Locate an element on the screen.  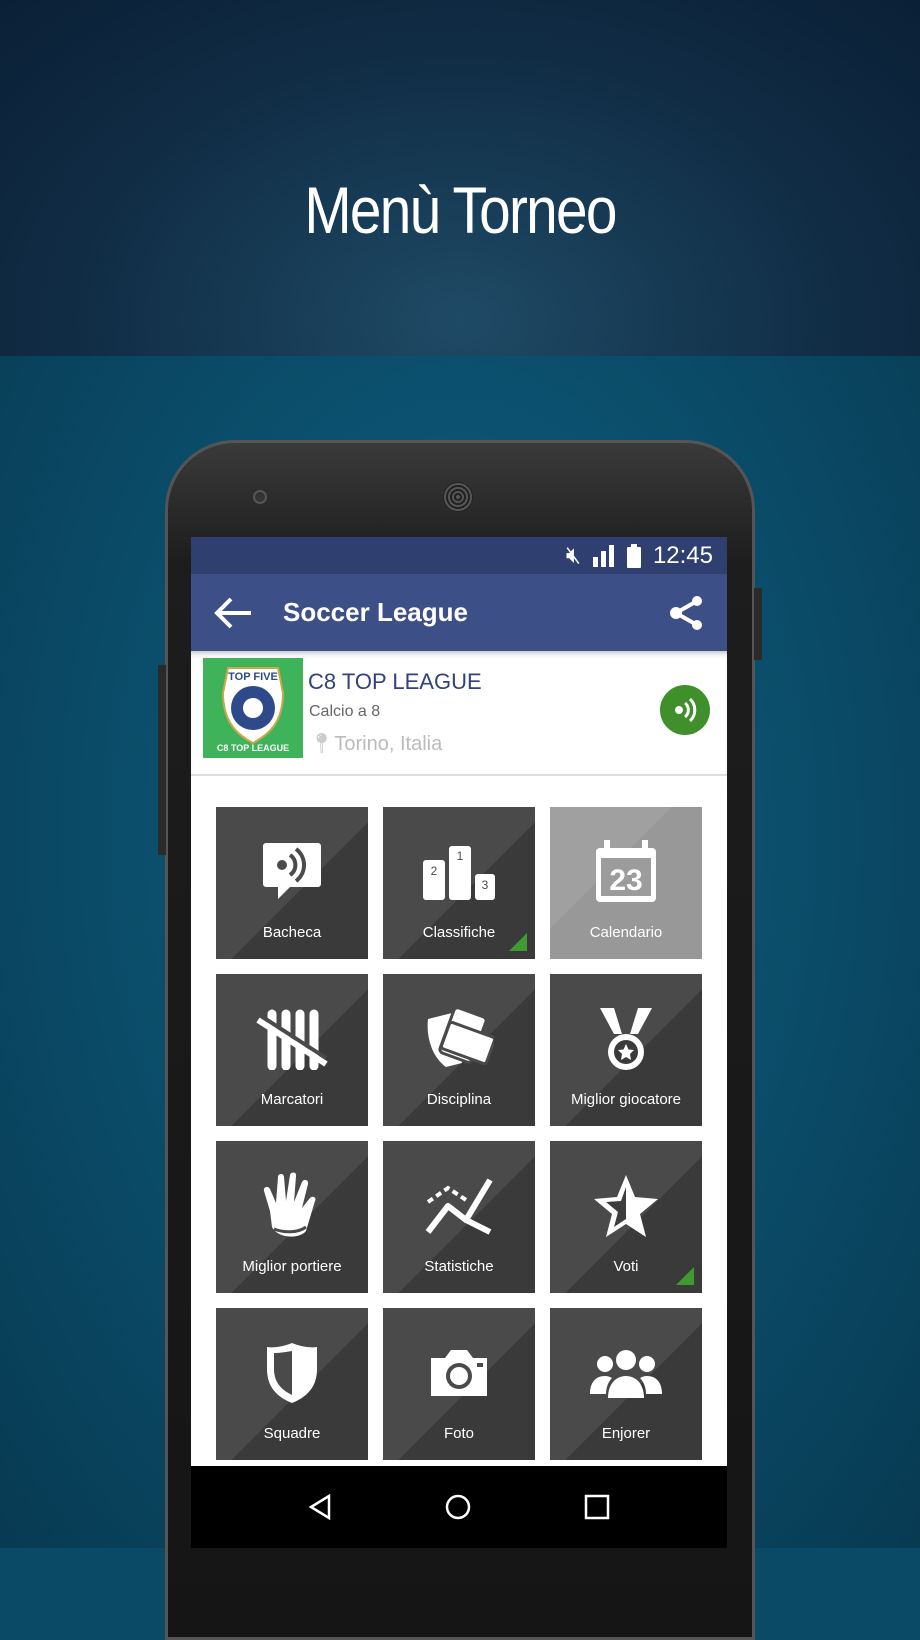
tile-label: Squadre is located at coordinates (292, 1433).